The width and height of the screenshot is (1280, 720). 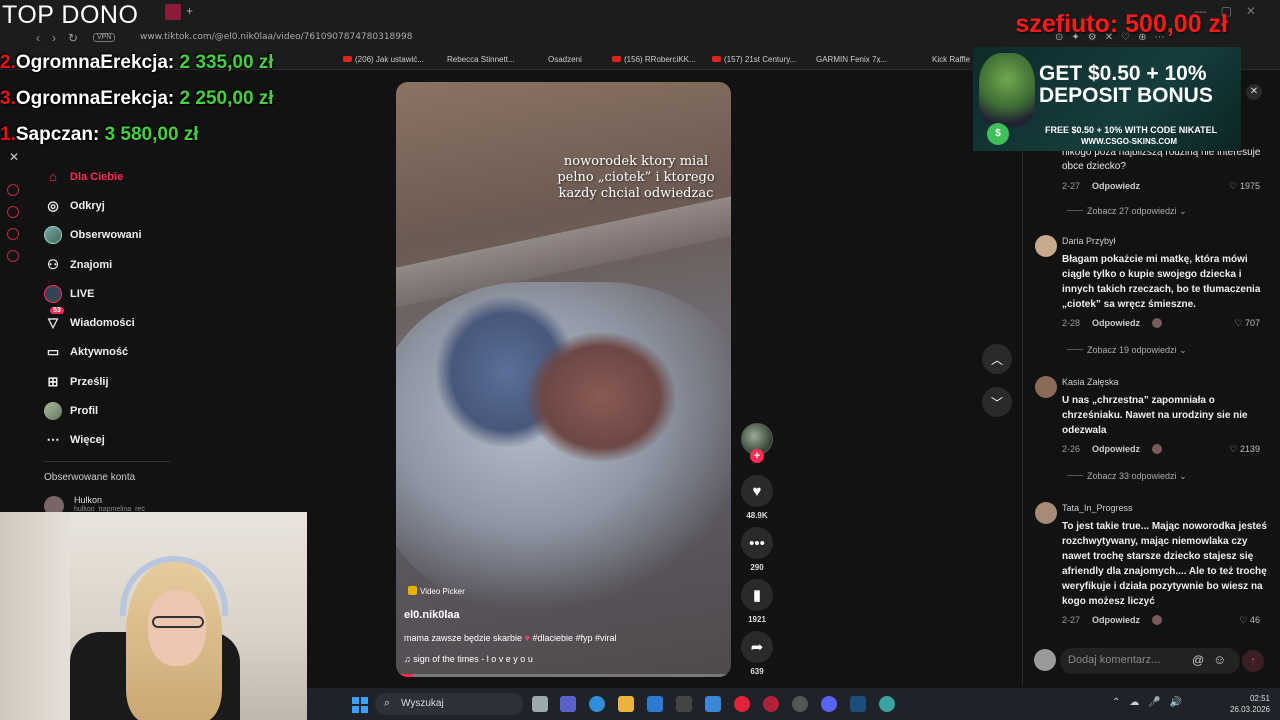 What do you see at coordinates (387, 703) in the screenshot?
I see `search-icon: ⌕` at bounding box center [387, 703].